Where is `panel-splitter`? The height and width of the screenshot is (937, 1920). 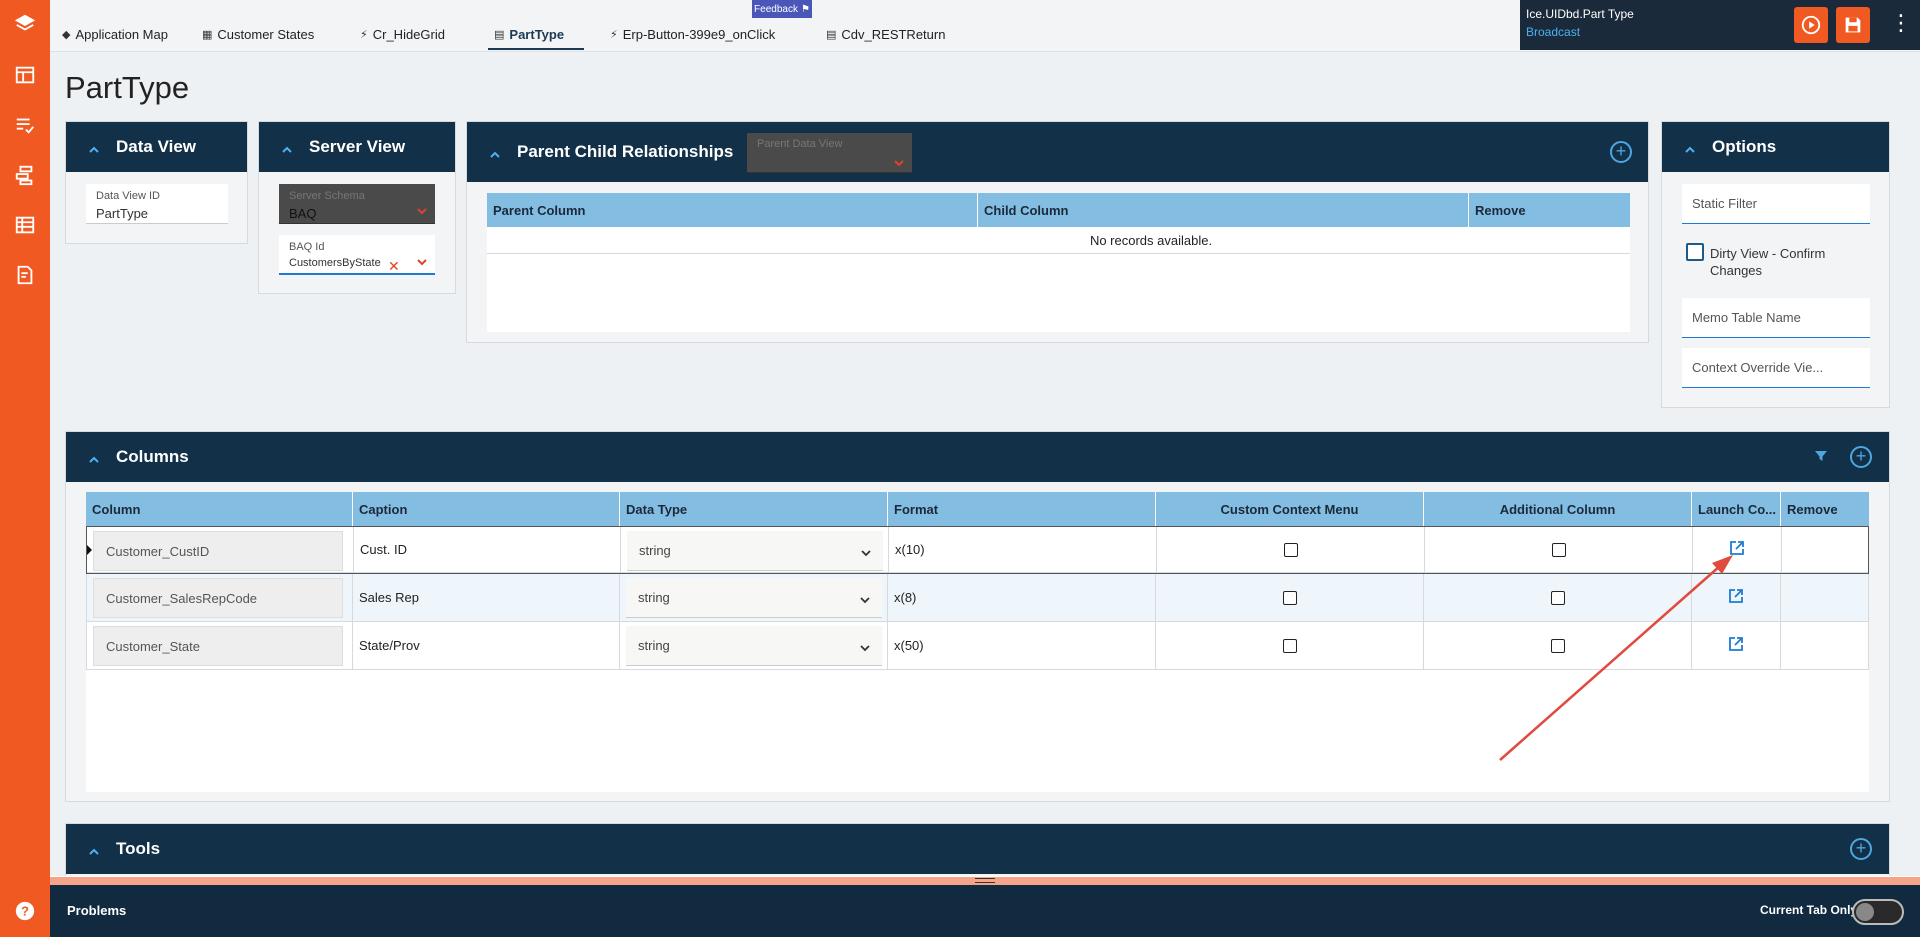
panel-splitter is located at coordinates (985, 880).